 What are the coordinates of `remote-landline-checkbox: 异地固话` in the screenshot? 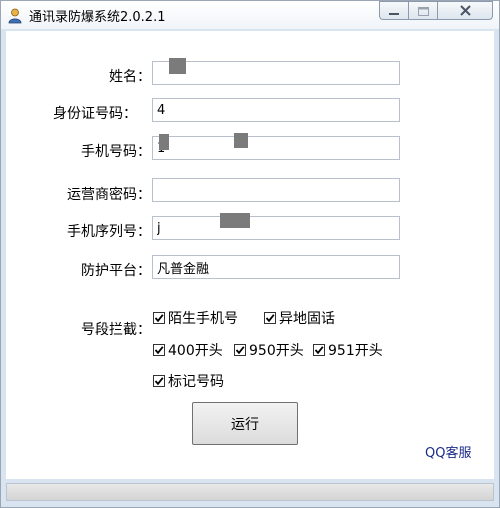 It's located at (299, 318).